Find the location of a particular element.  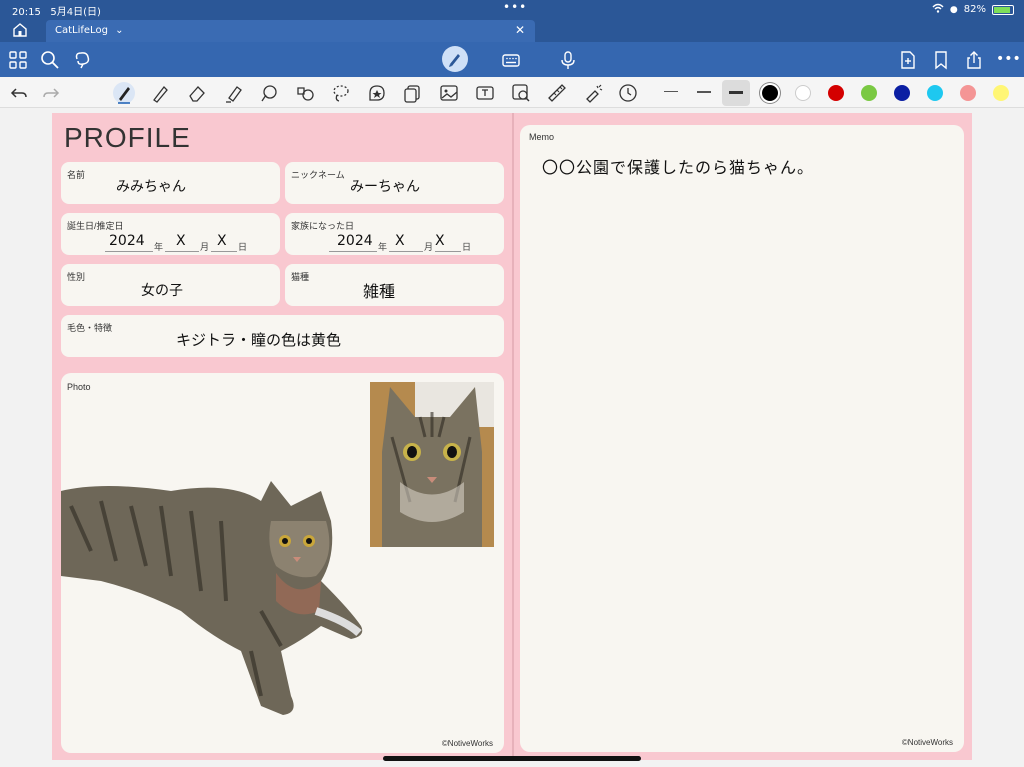

redo-icon is located at coordinates (51, 93).